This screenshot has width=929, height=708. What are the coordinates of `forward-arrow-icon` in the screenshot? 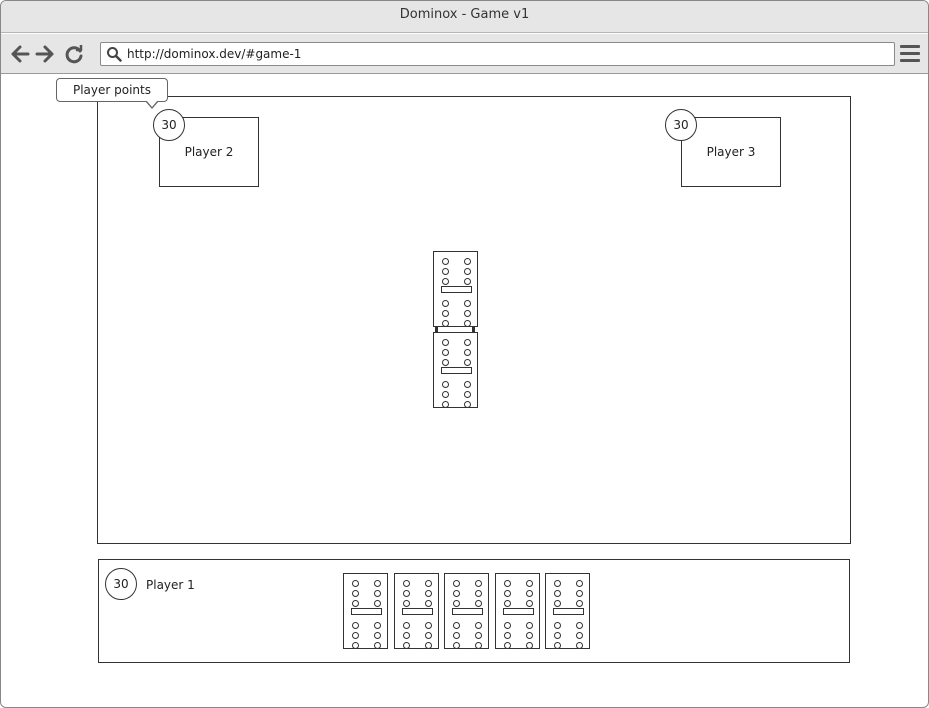 It's located at (45, 54).